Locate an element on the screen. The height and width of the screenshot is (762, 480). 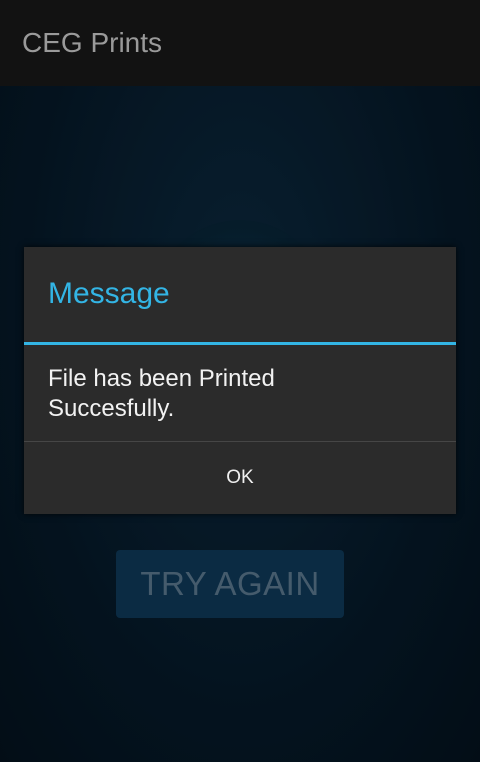
ok-button: OK is located at coordinates (240, 478).